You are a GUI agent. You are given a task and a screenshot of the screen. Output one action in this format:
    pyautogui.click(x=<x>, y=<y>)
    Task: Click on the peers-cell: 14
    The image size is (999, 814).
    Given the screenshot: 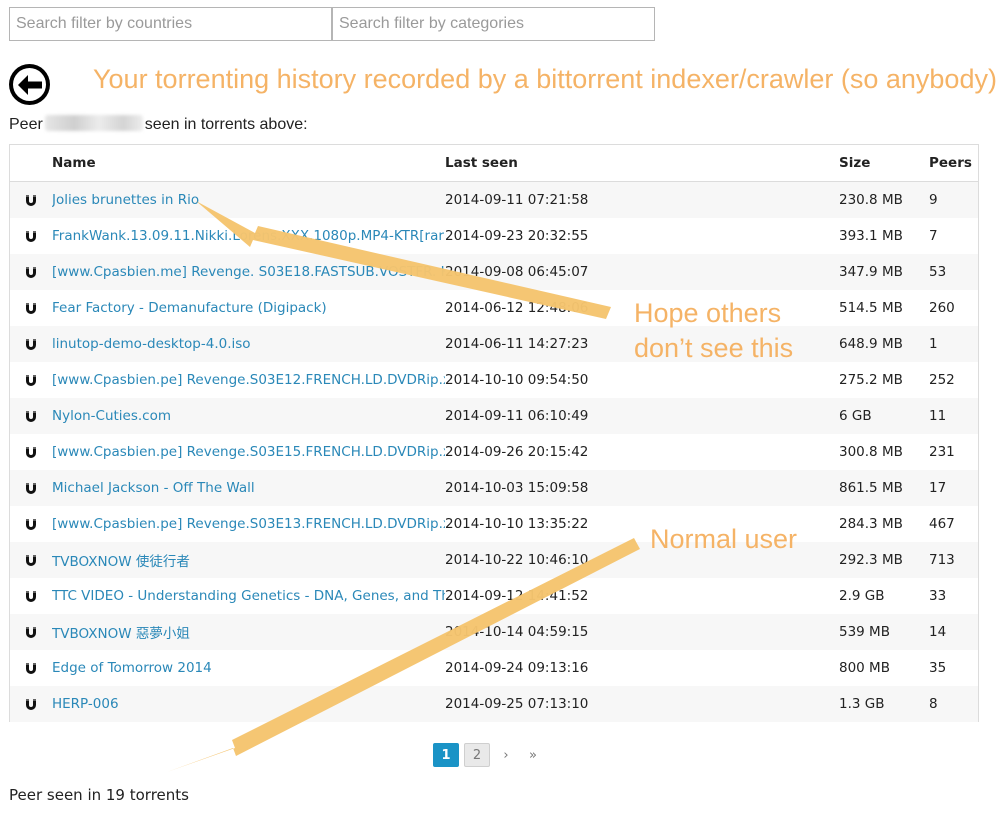 What is the action you would take?
    pyautogui.click(x=938, y=632)
    